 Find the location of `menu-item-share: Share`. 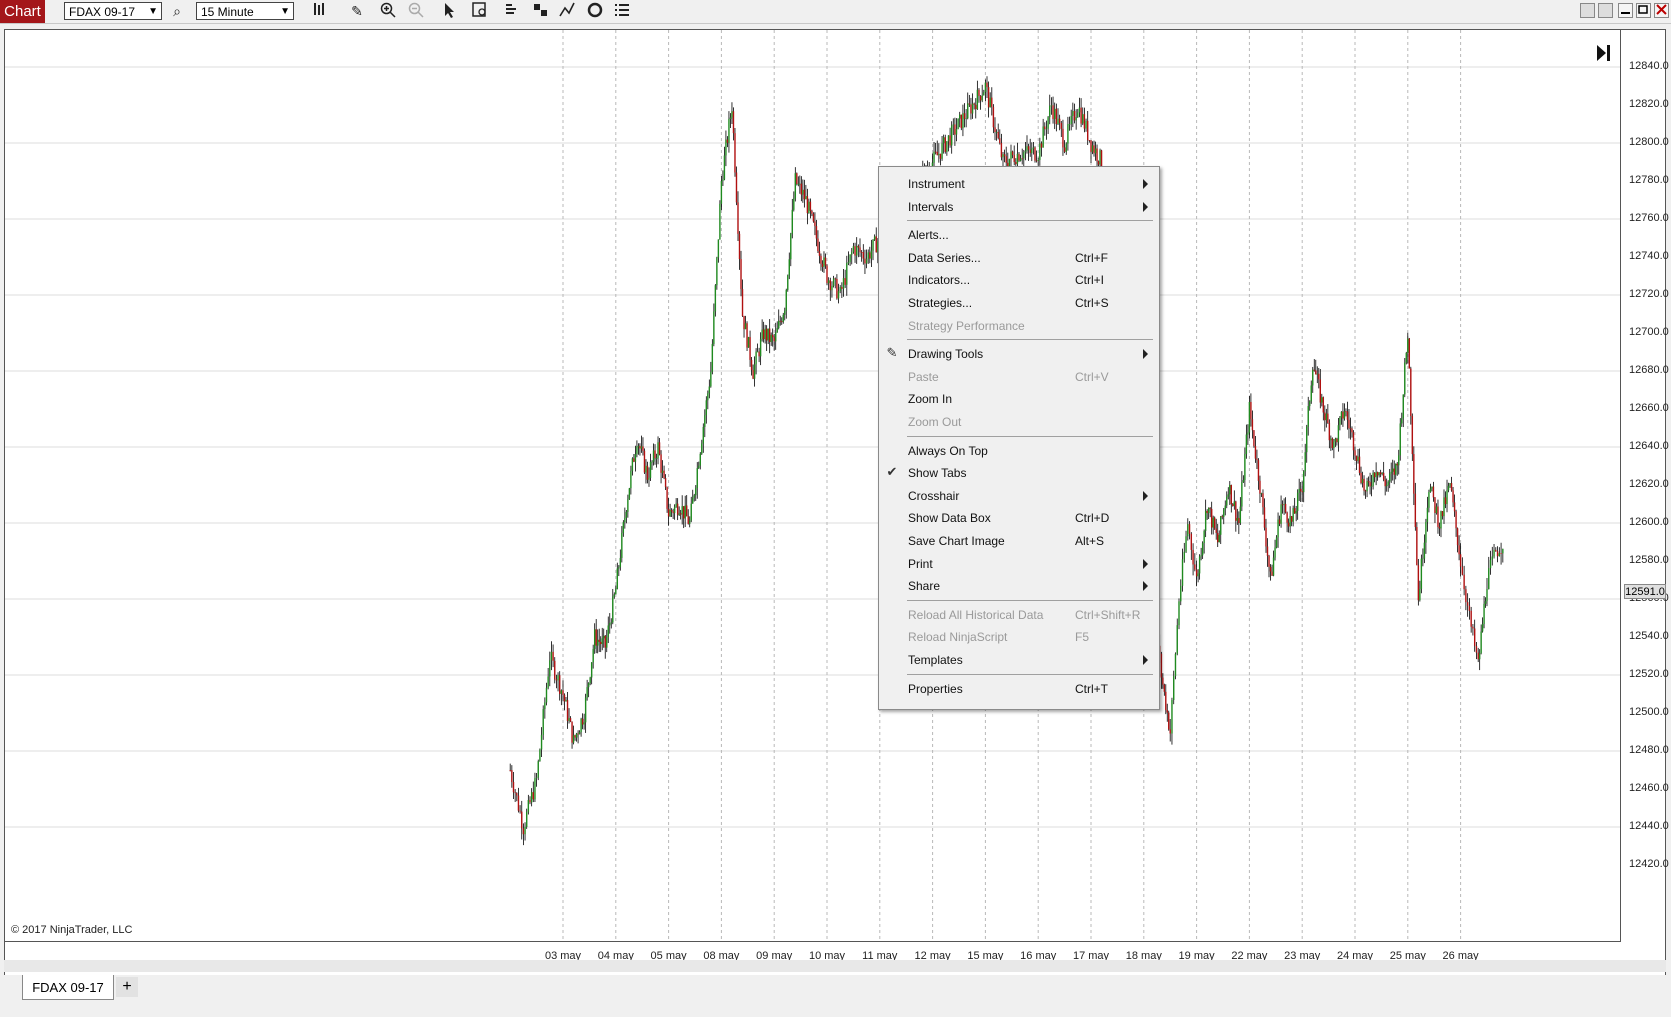

menu-item-share: Share is located at coordinates (1019, 586).